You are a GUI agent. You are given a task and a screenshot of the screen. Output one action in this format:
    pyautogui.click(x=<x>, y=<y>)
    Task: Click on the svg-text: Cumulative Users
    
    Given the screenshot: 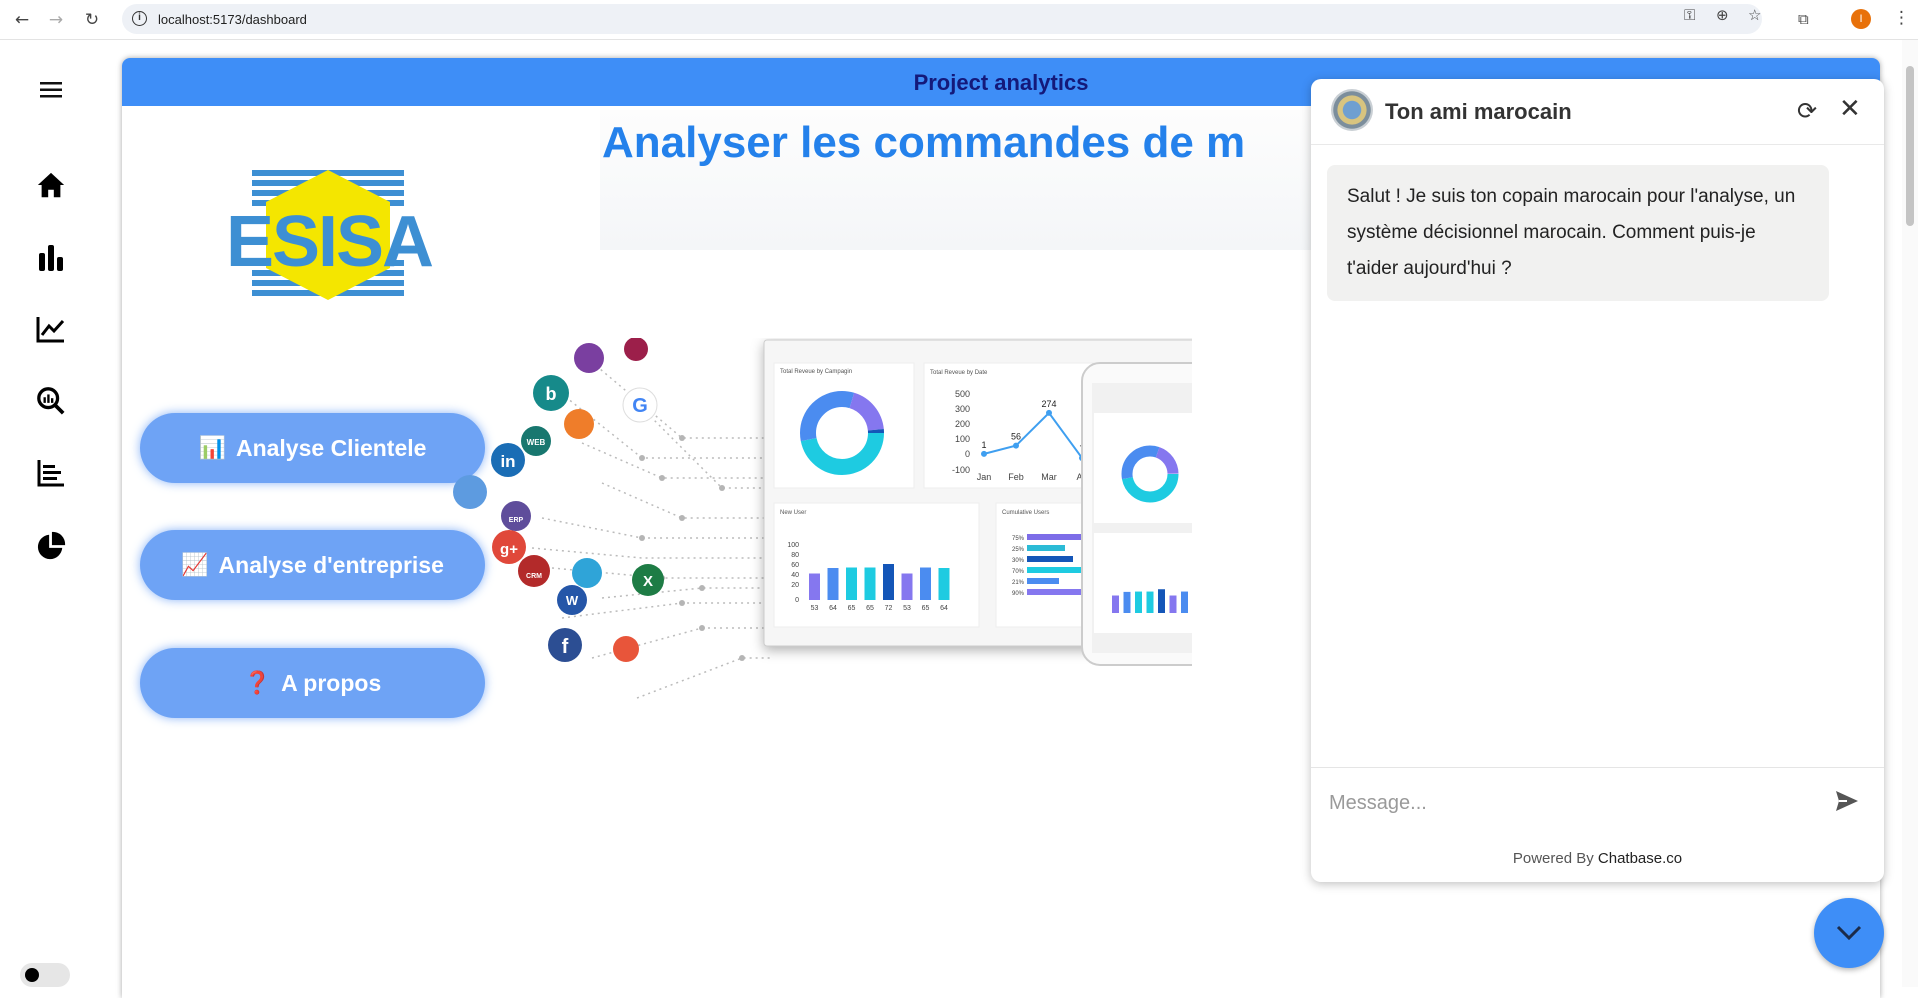 What is the action you would take?
    pyautogui.click(x=1025, y=513)
    